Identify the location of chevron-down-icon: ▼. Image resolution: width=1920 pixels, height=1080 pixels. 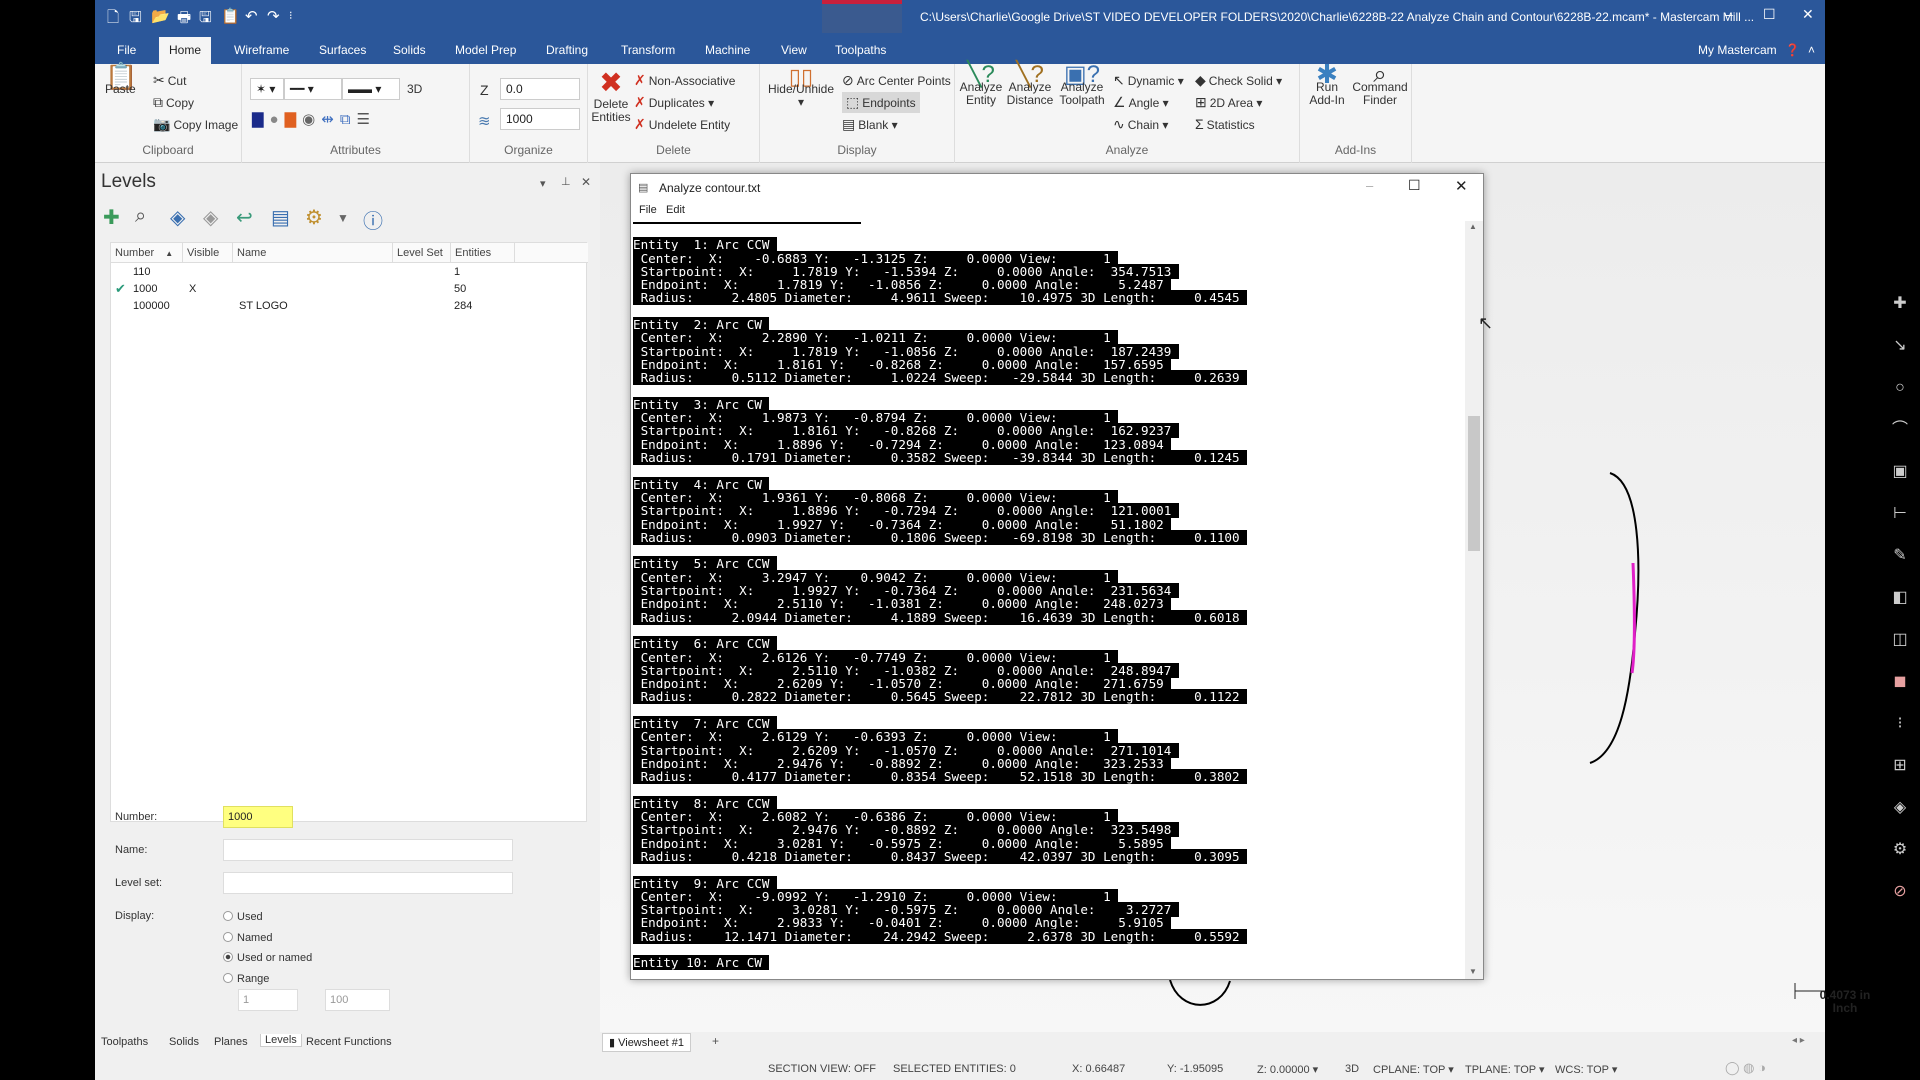
(343, 218).